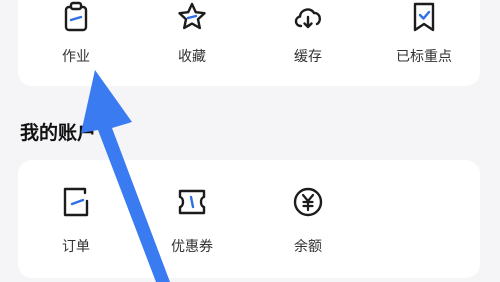 The height and width of the screenshot is (282, 500). What do you see at coordinates (192, 247) in the screenshot?
I see `coupons-label: 优惠券` at bounding box center [192, 247].